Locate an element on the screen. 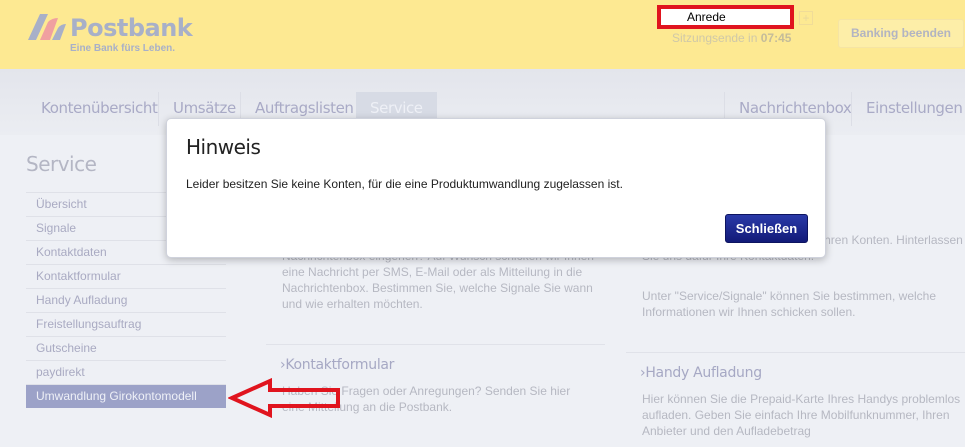  logout-button: Banking beenden is located at coordinates (901, 33).